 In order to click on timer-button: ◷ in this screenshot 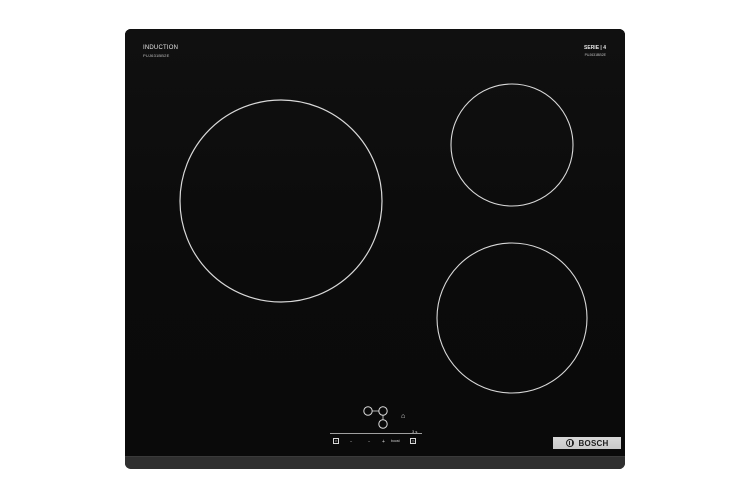, I will do `click(413, 441)`.